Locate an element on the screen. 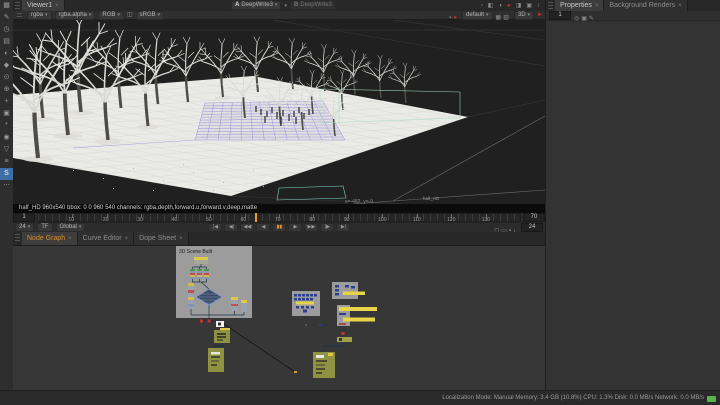  tab-label: Background Renders is located at coordinates (642, 5).